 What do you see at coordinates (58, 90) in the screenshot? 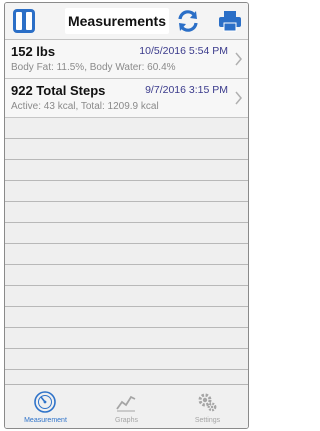
I see `measurement-primary: 922 Total Steps` at bounding box center [58, 90].